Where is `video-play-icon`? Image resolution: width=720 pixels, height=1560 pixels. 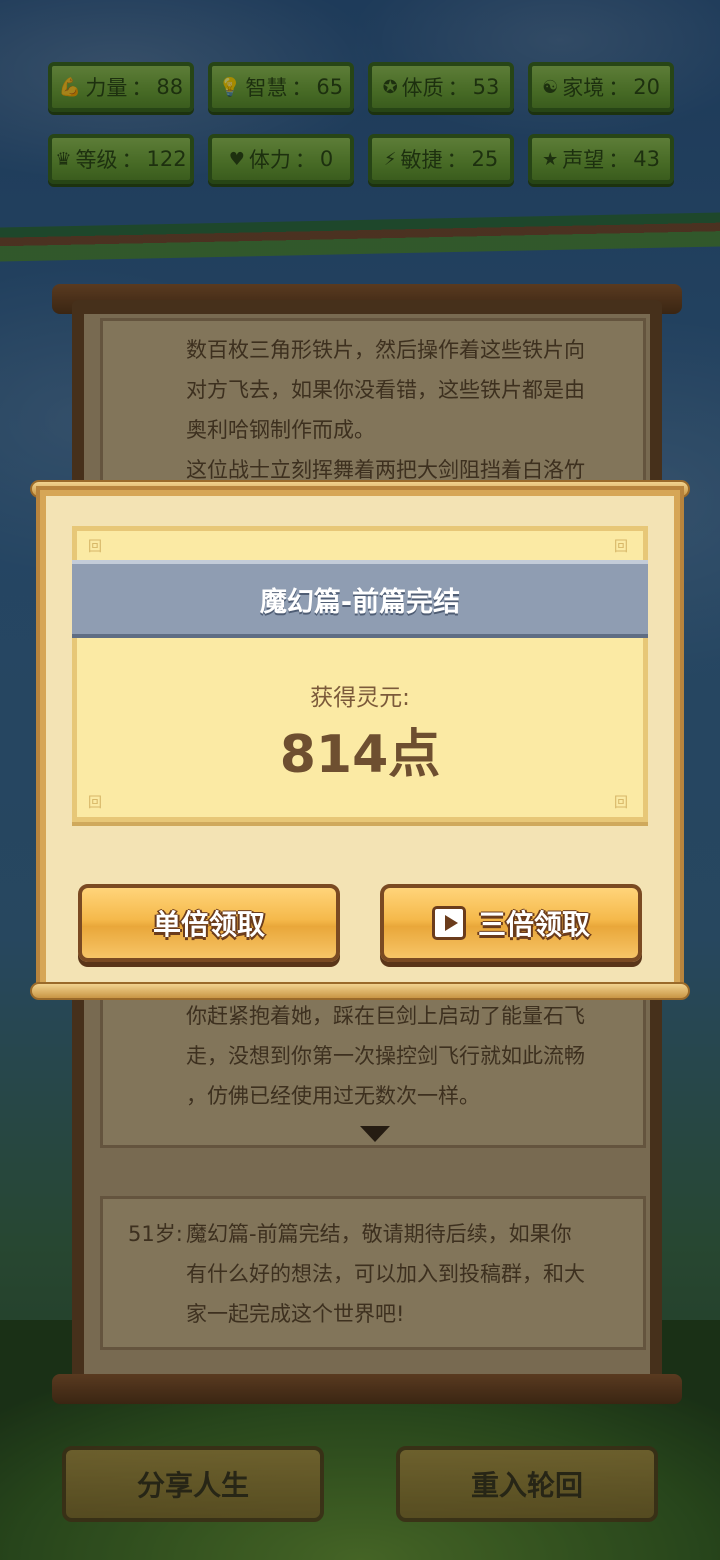
video-play-icon is located at coordinates (448, 923).